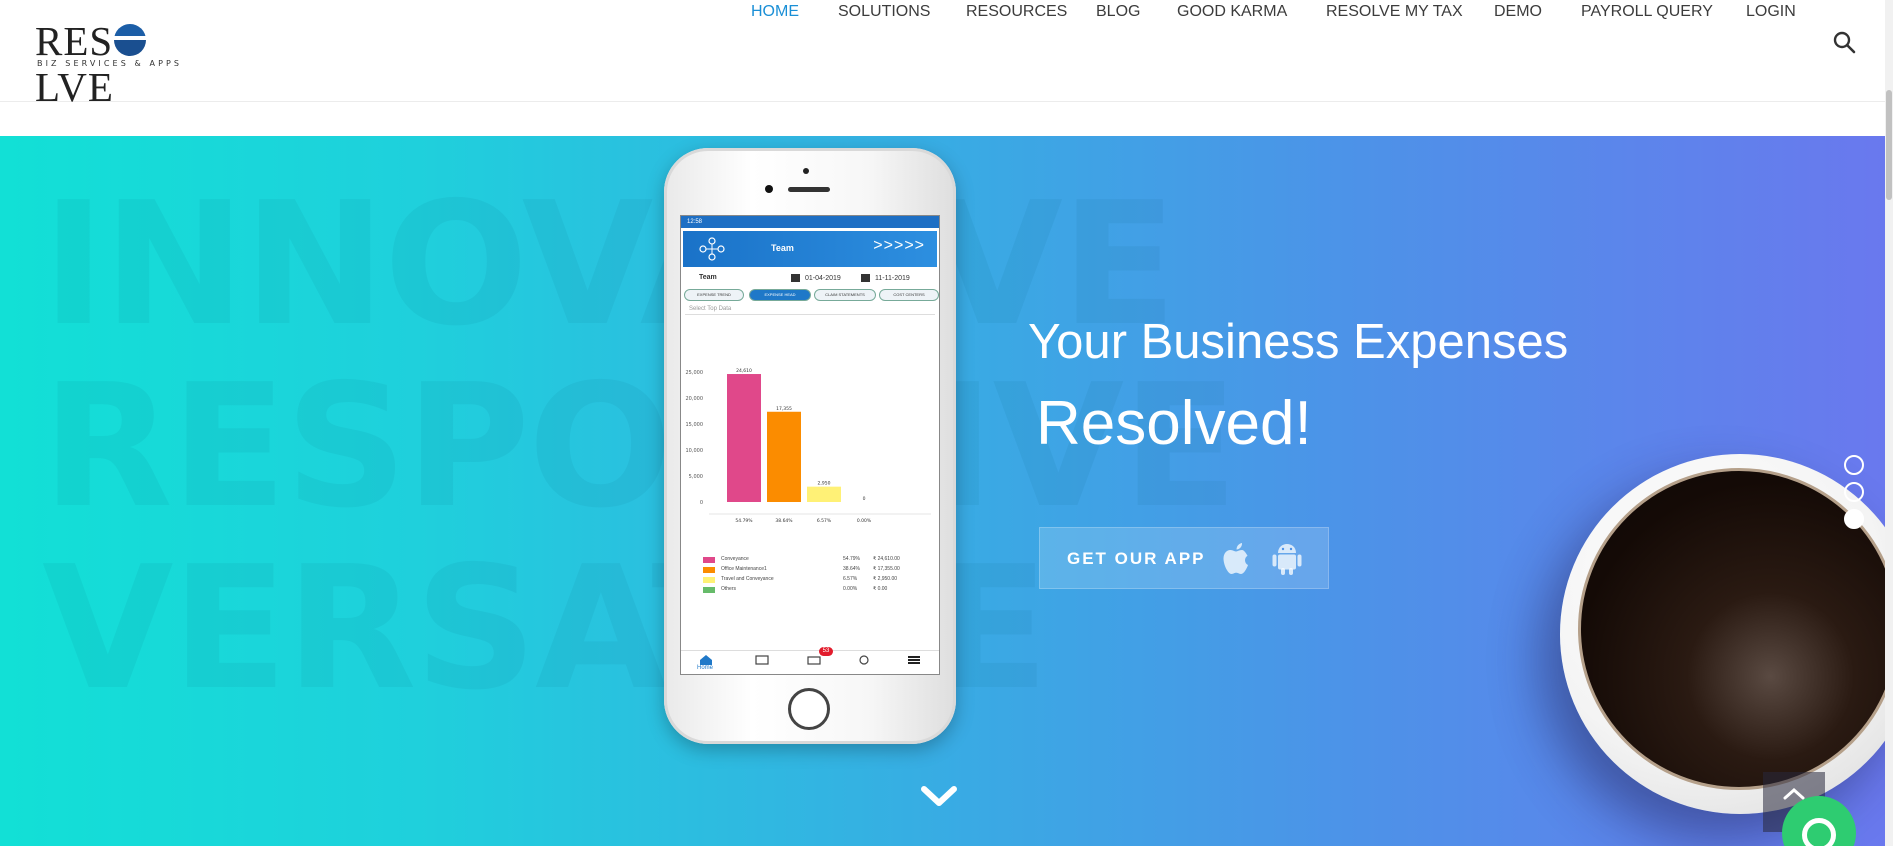  I want to click on nav-home: HOME, so click(775, 12).